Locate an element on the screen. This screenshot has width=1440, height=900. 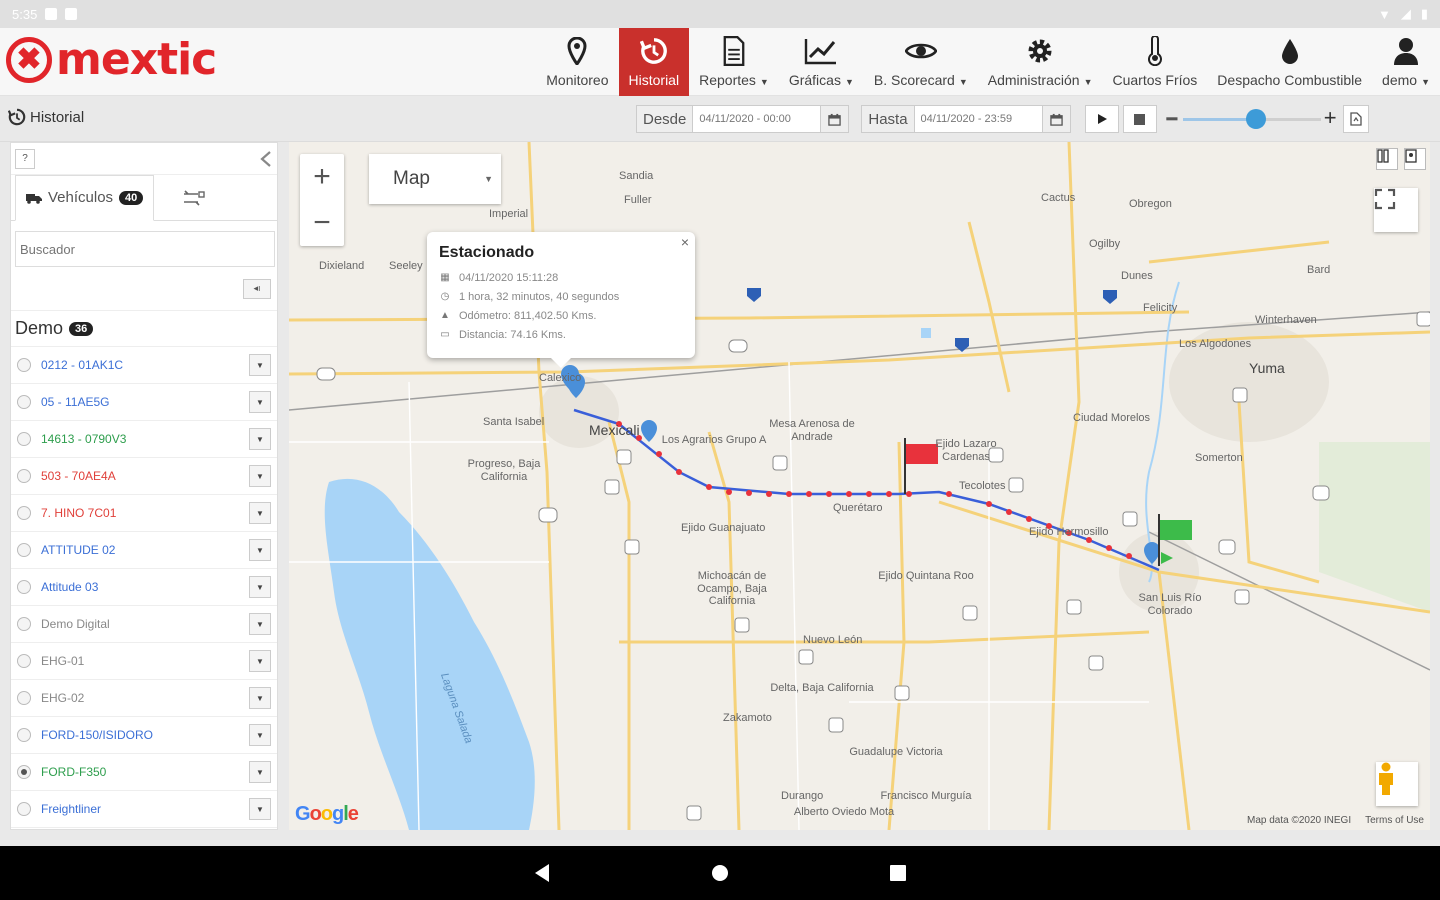
vehicle-list-item: Attitude 03 ▼ is located at coordinates (144, 587).